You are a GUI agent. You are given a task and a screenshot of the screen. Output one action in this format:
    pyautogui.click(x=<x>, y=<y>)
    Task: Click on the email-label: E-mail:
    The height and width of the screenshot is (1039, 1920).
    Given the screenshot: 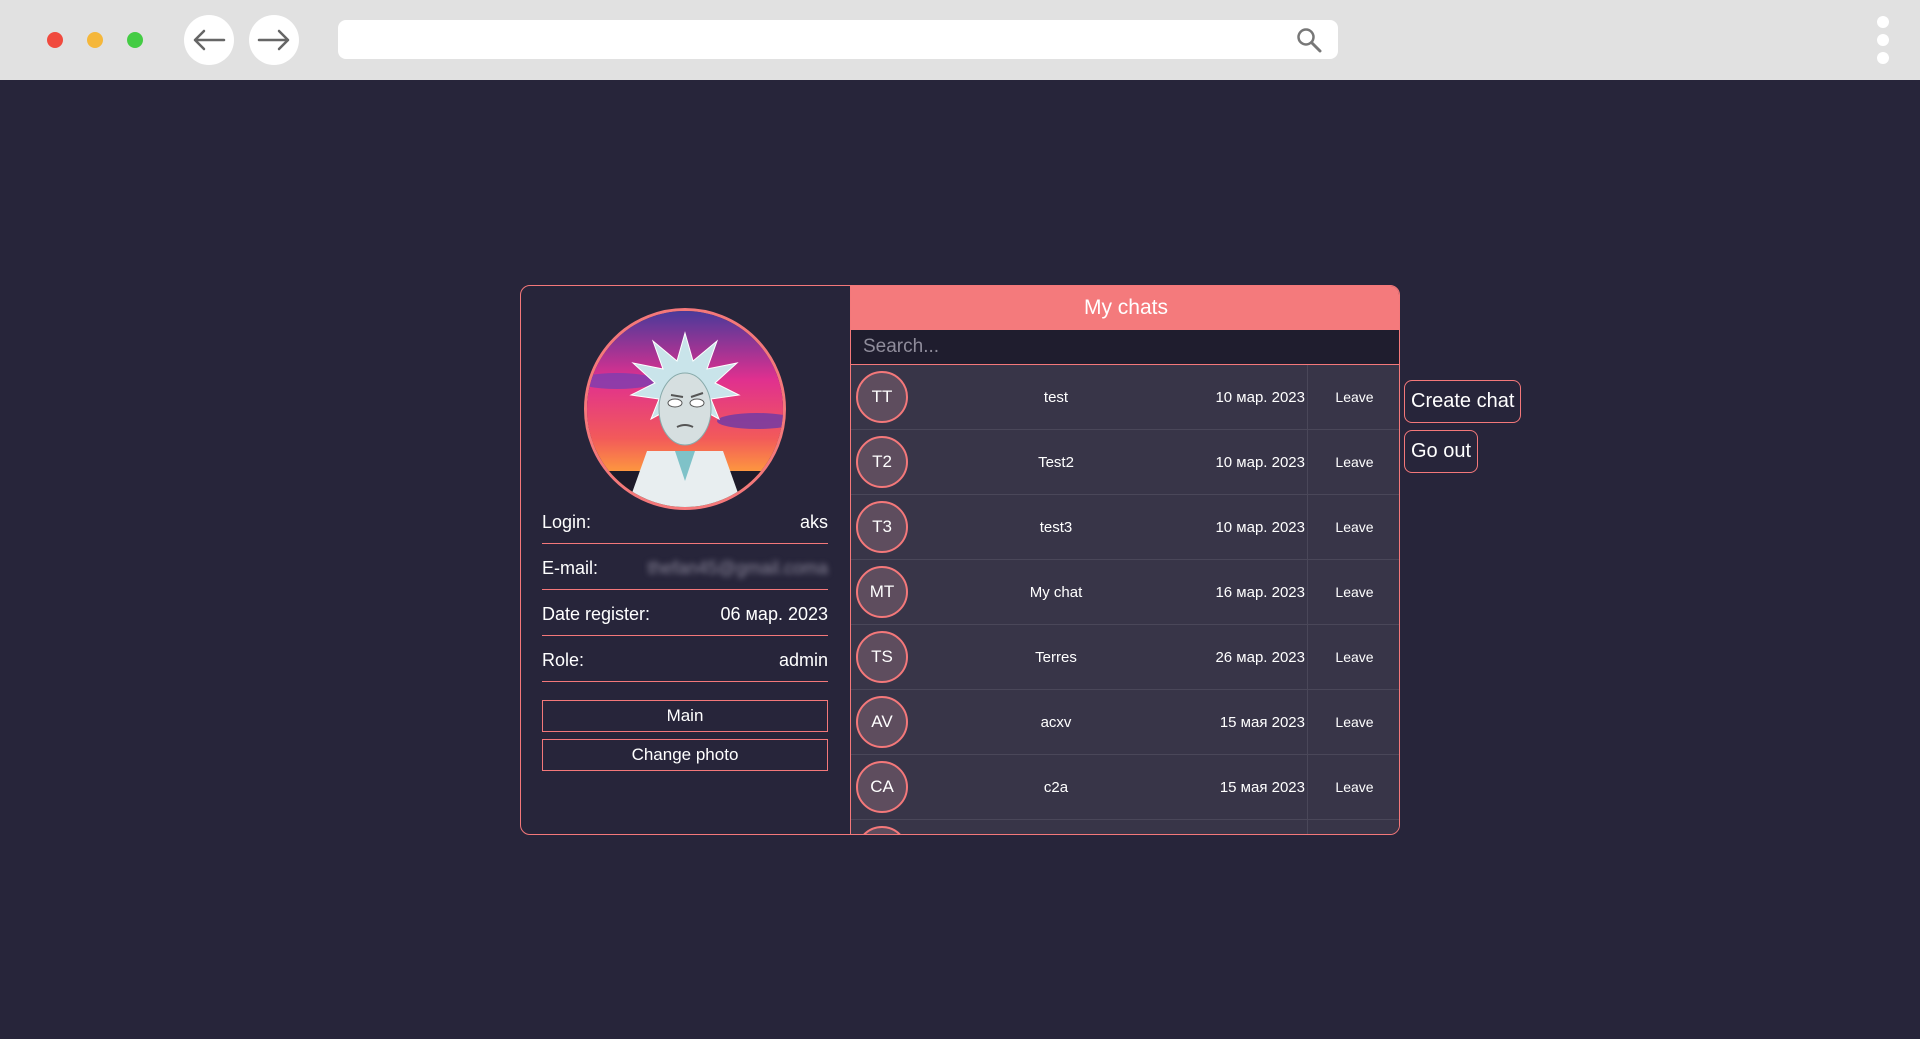 What is the action you would take?
    pyautogui.click(x=570, y=568)
    